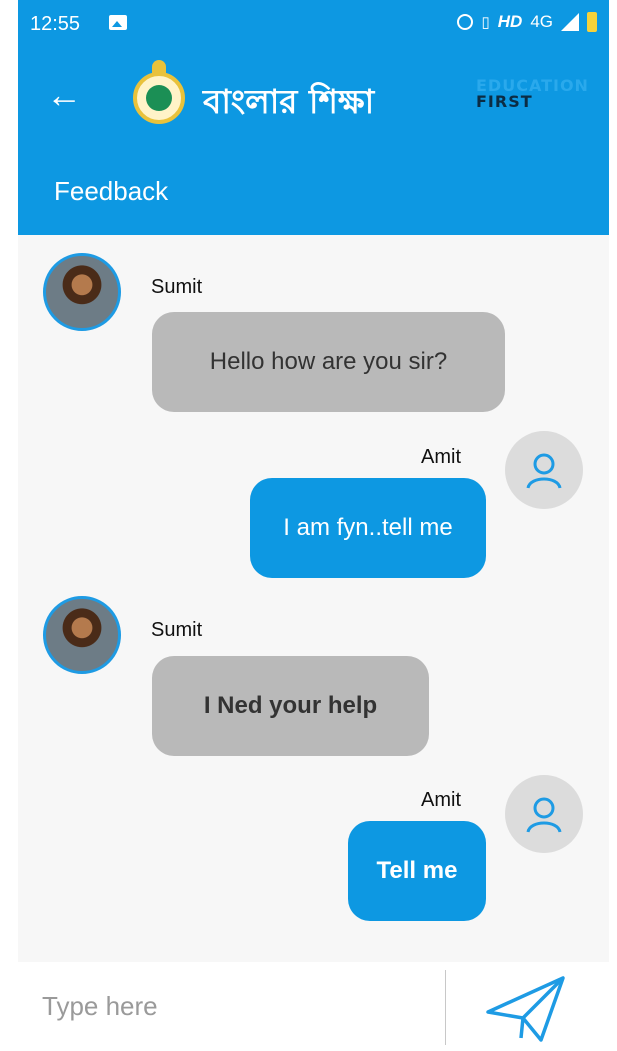  I want to click on message-bubble-incoming: Hello how are you sir?, so click(328, 362).